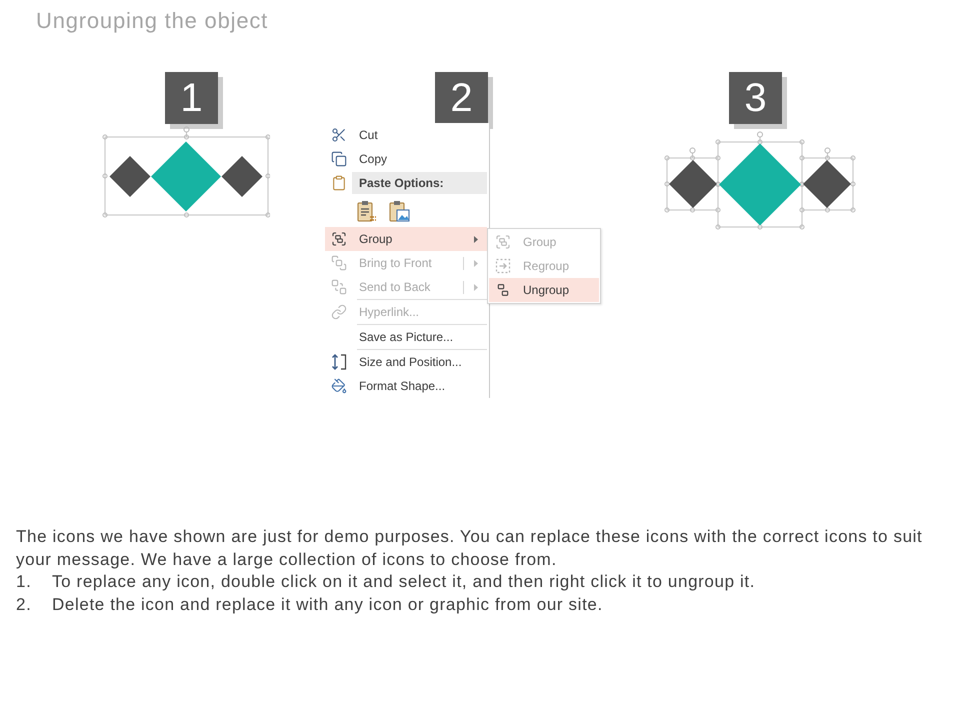  Describe the element at coordinates (152, 21) in the screenshot. I see `slide-title: Ungrouping the object` at that location.